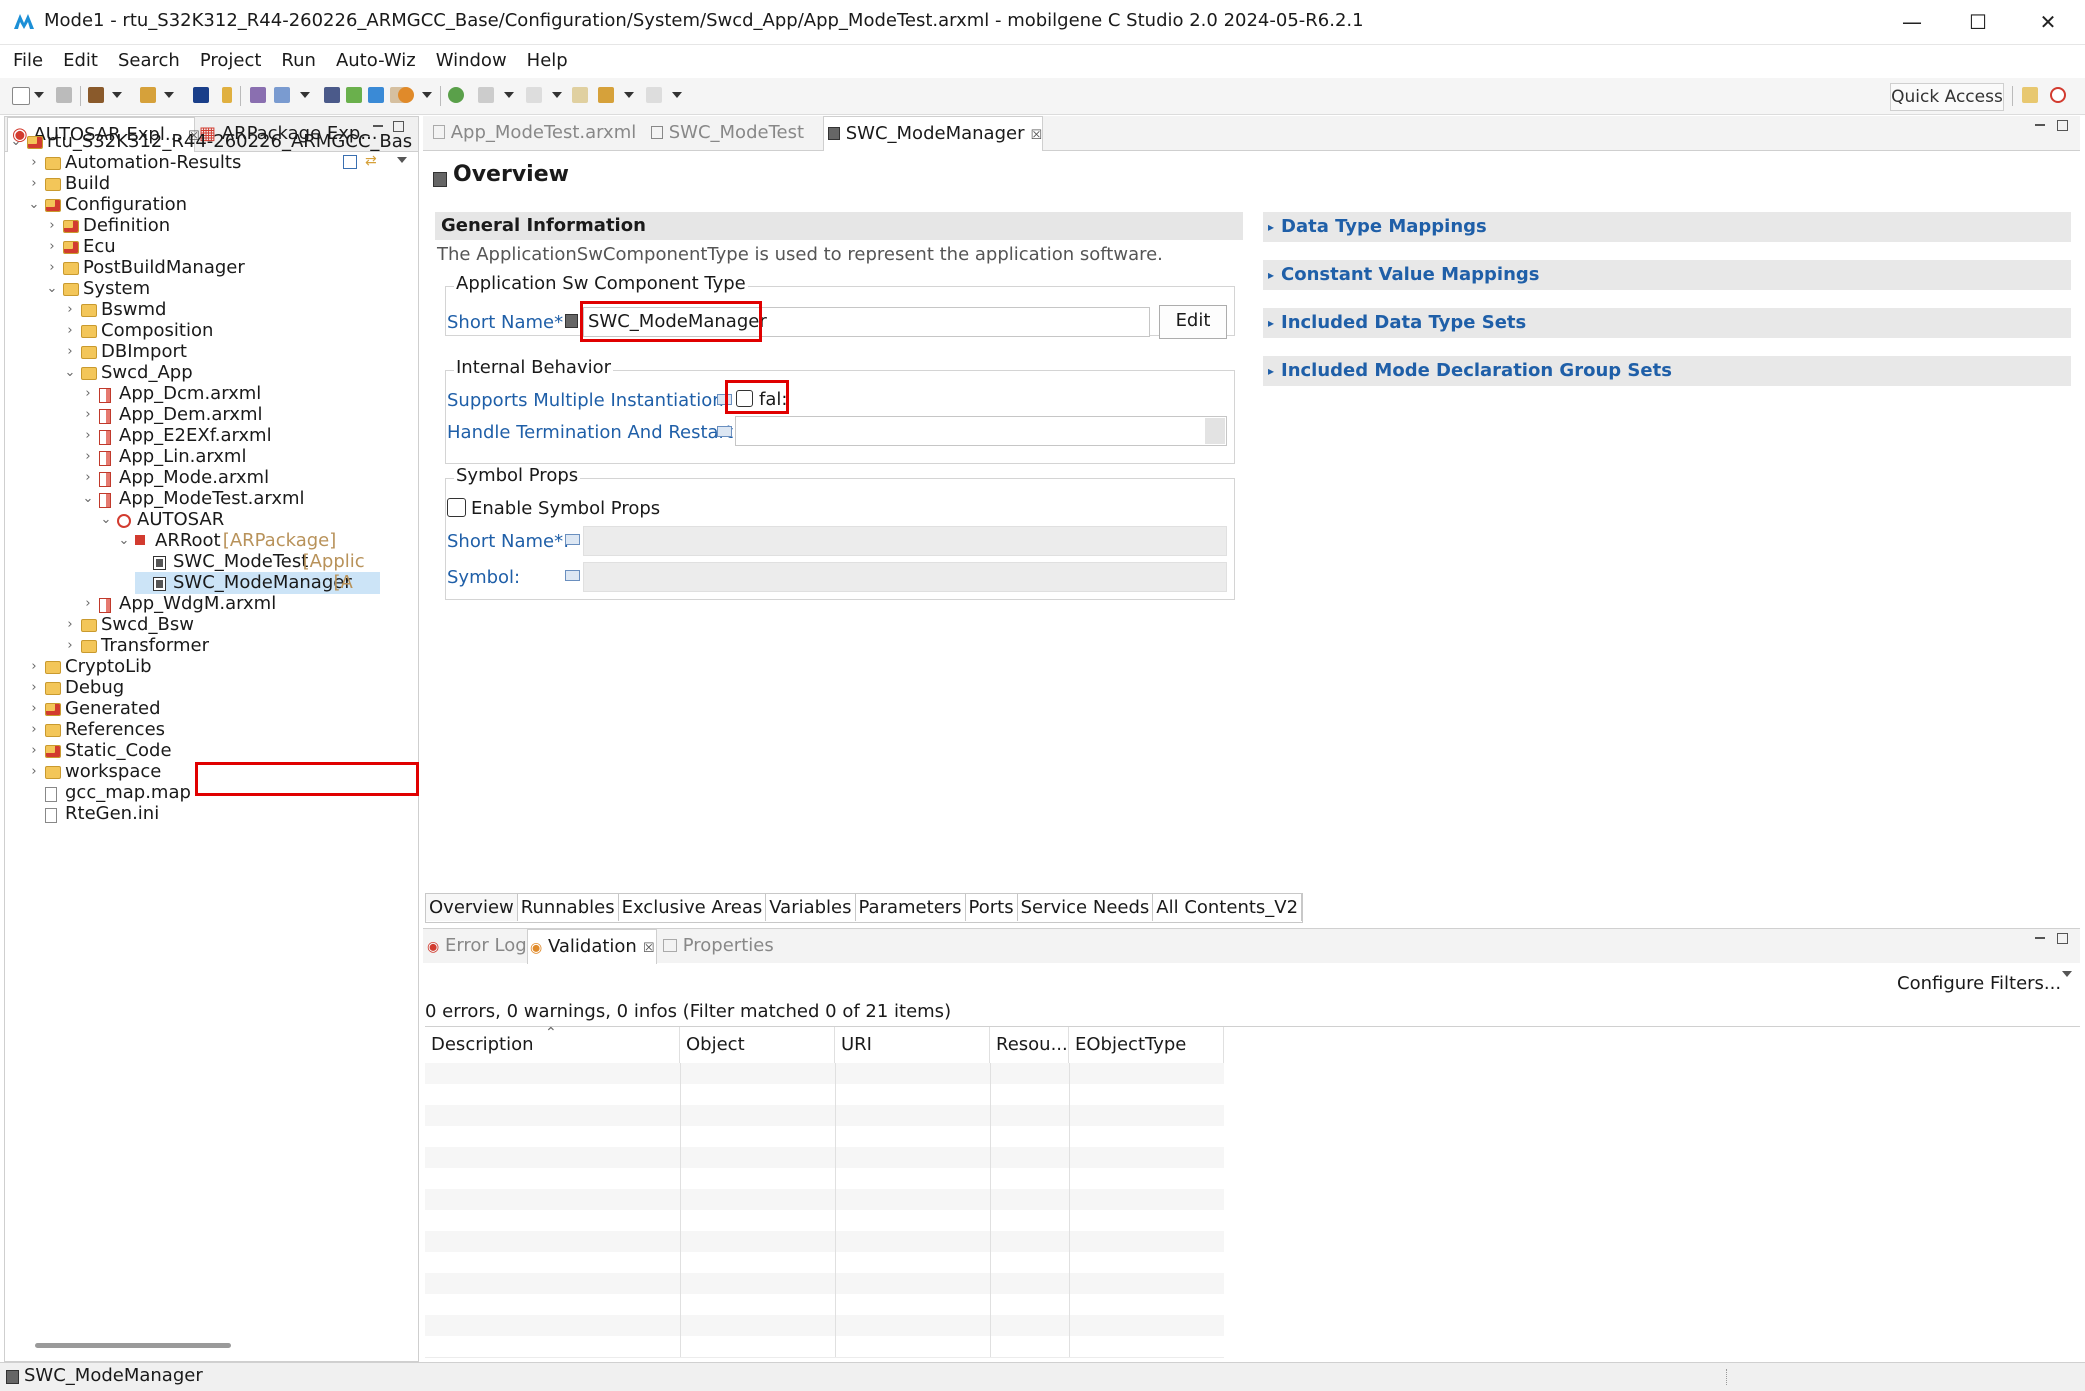  What do you see at coordinates (456, 95) in the screenshot?
I see `run-icon` at bounding box center [456, 95].